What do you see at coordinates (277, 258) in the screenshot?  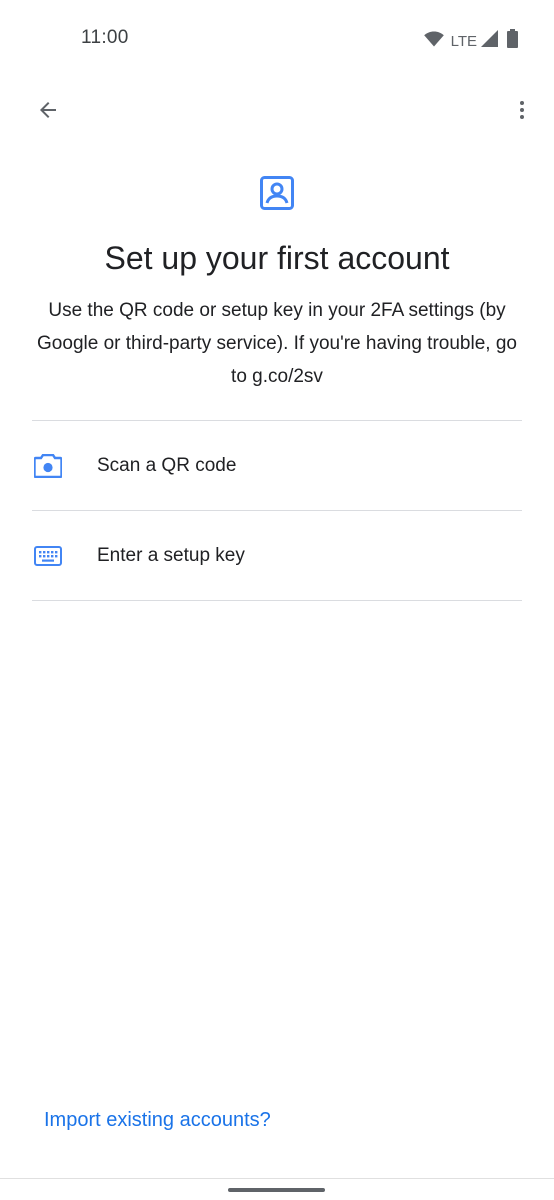 I see `page-title: Set up your first account` at bounding box center [277, 258].